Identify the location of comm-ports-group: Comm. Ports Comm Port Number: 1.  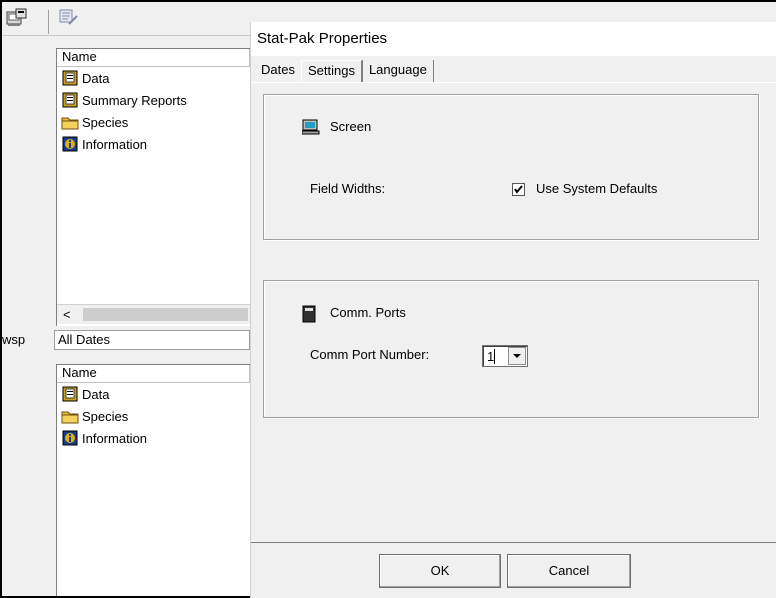
(511, 349).